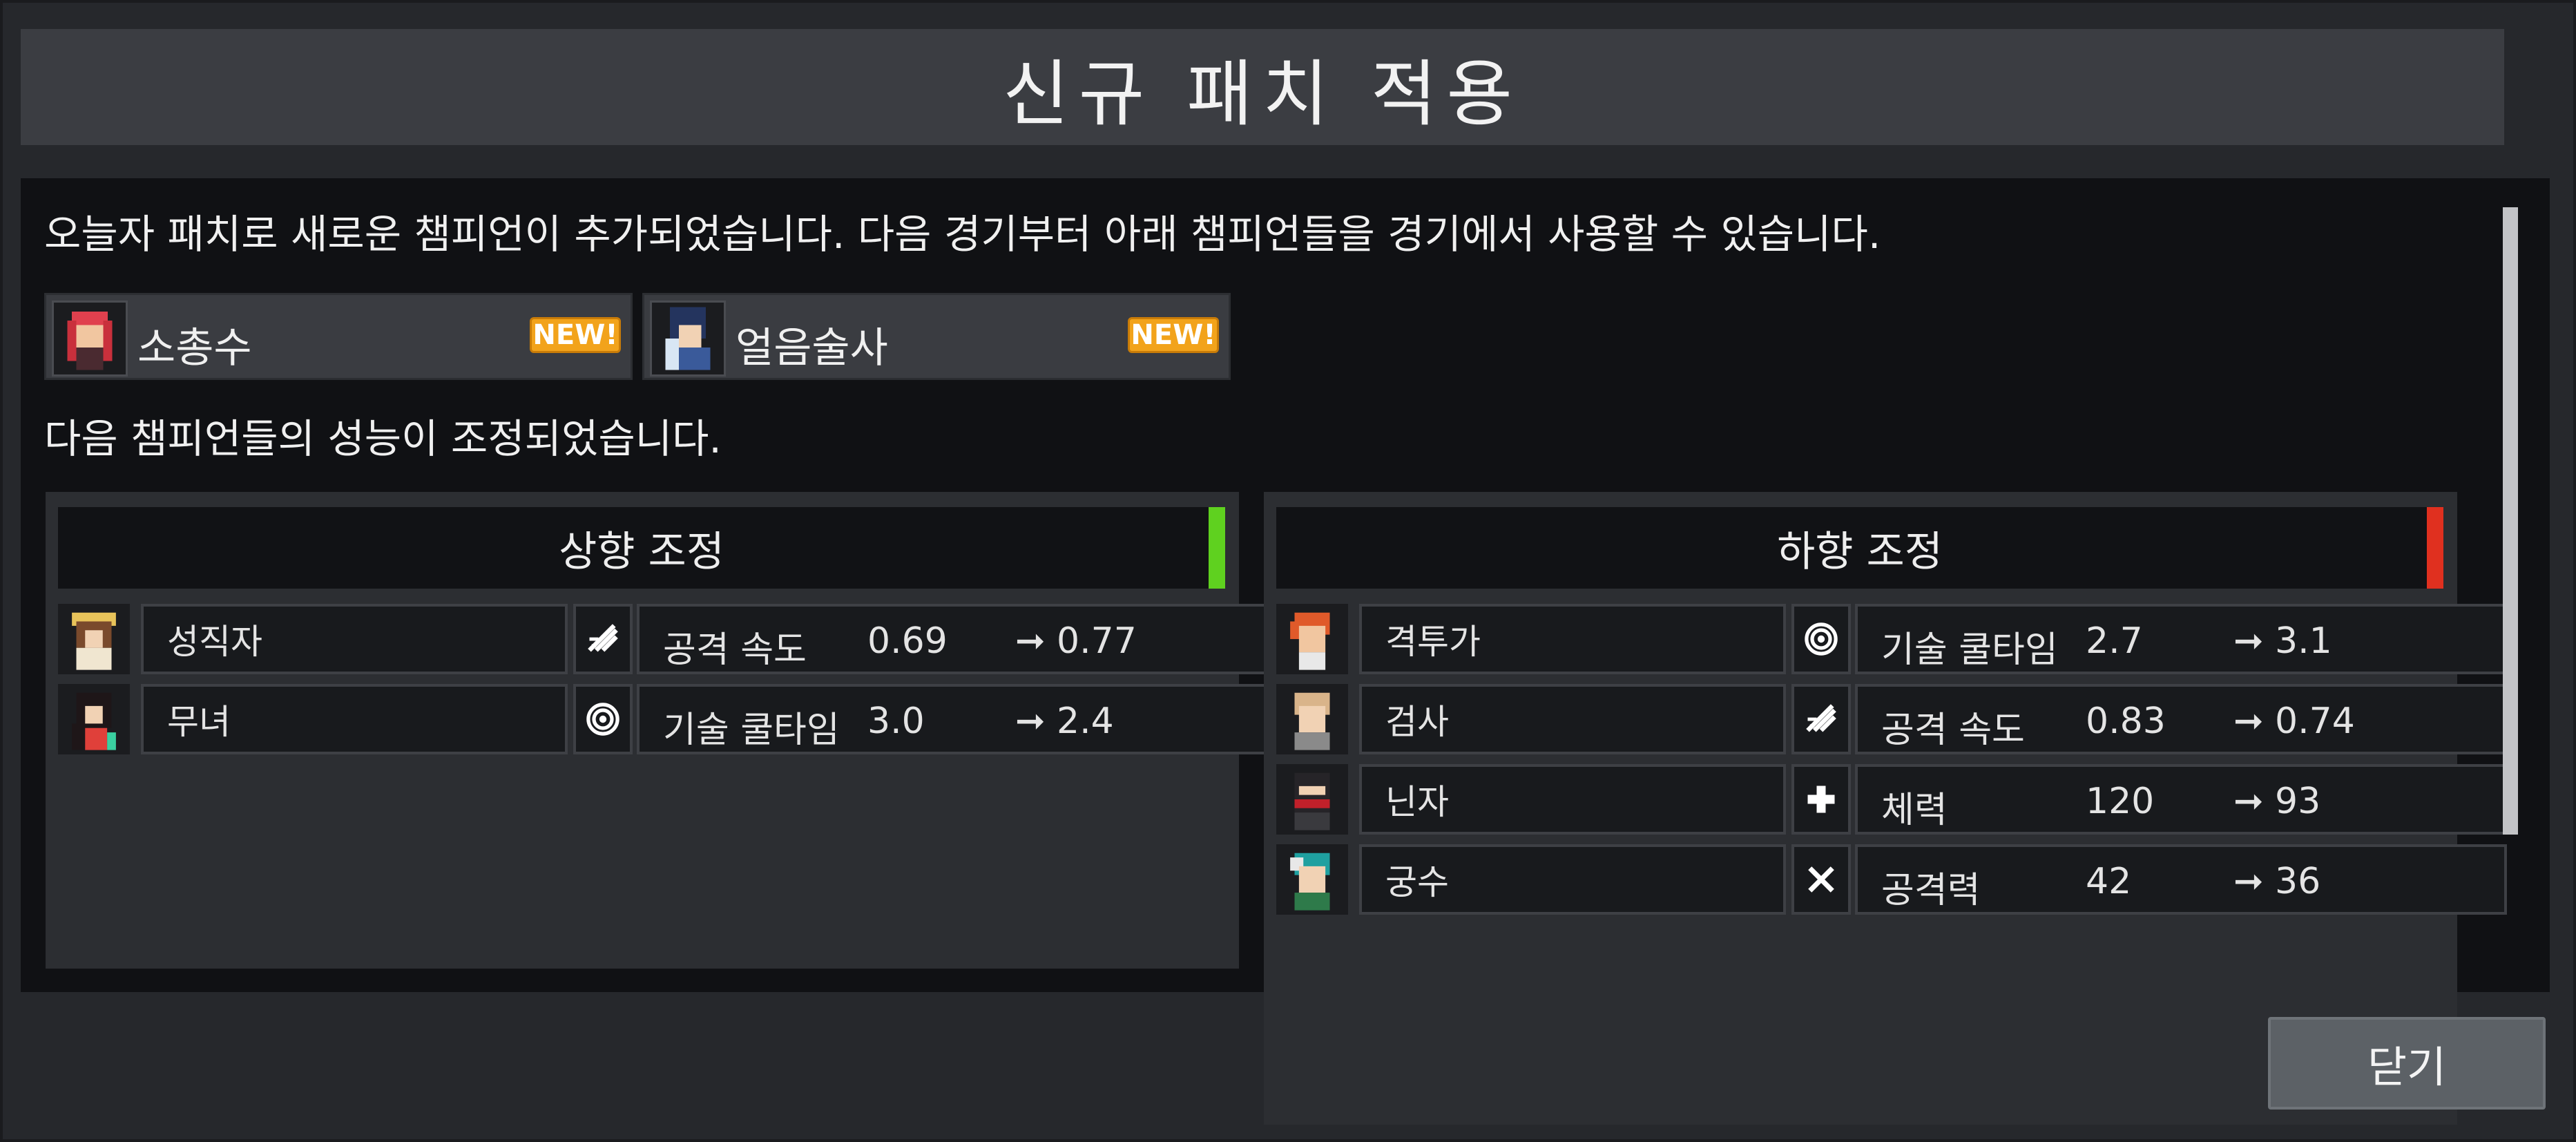 The width and height of the screenshot is (2576, 1142). What do you see at coordinates (2298, 801) in the screenshot?
I see `stat-new-value: 93` at bounding box center [2298, 801].